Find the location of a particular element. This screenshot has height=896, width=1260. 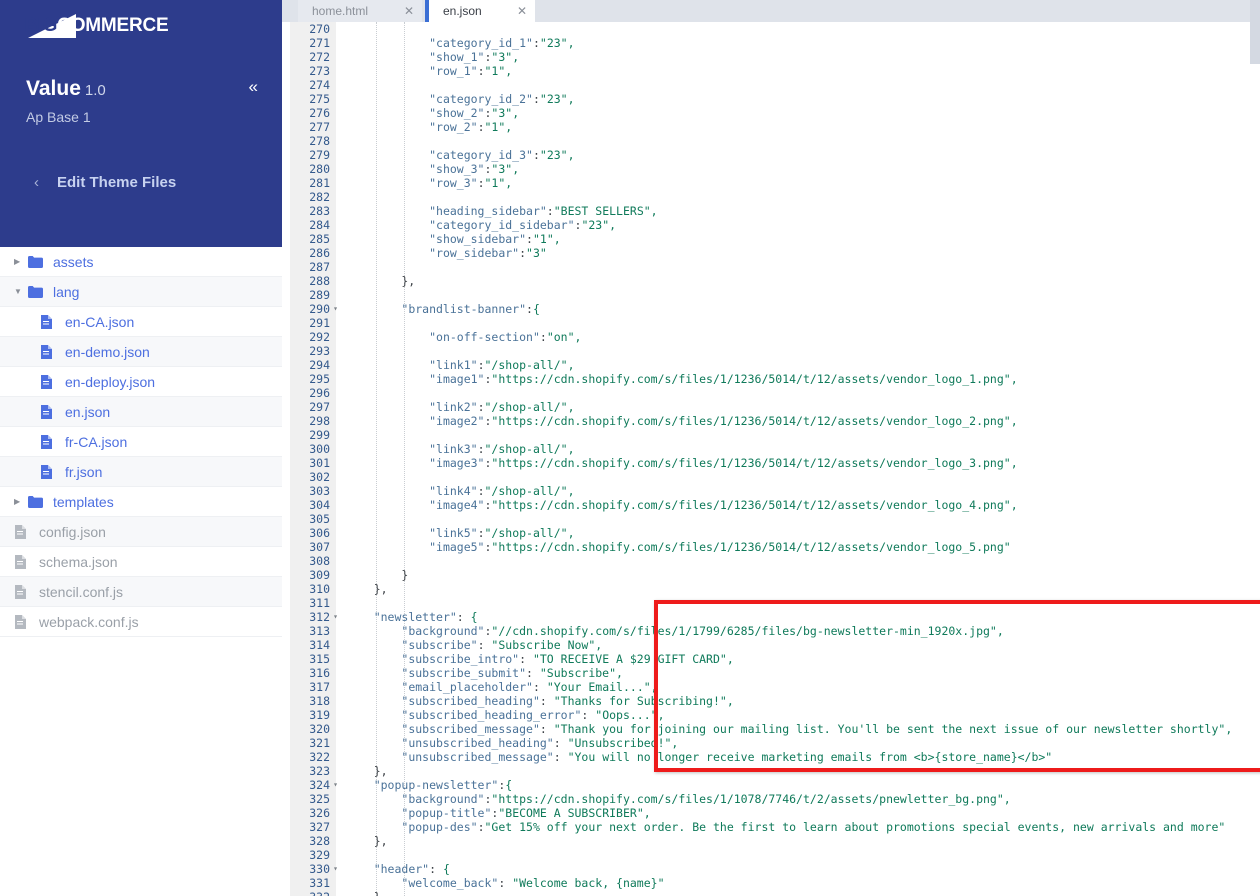

code-line: 300 "link3":"/shop-all/", is located at coordinates (775, 449).